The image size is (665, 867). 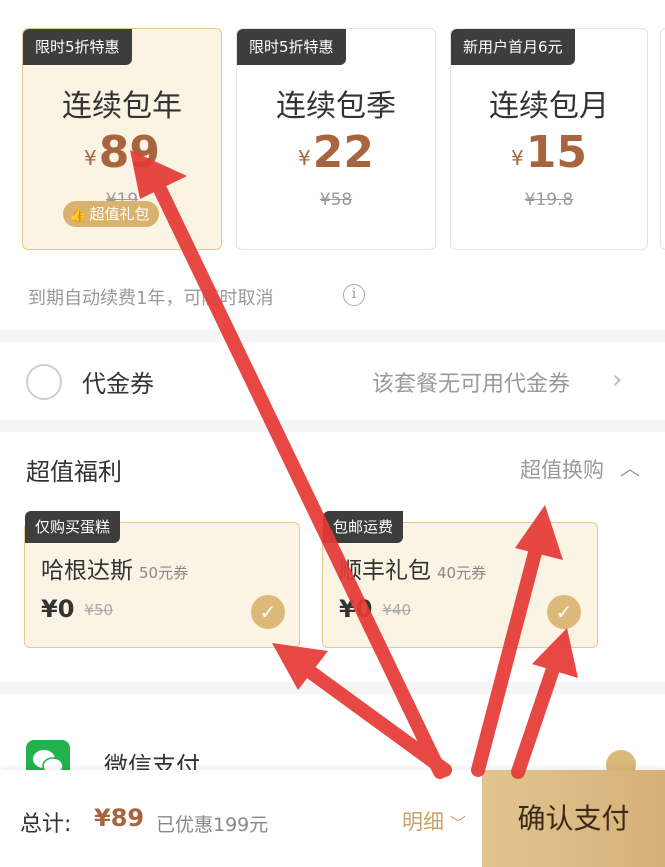 What do you see at coordinates (99, 610) in the screenshot?
I see `benefit-original-price: ¥50` at bounding box center [99, 610].